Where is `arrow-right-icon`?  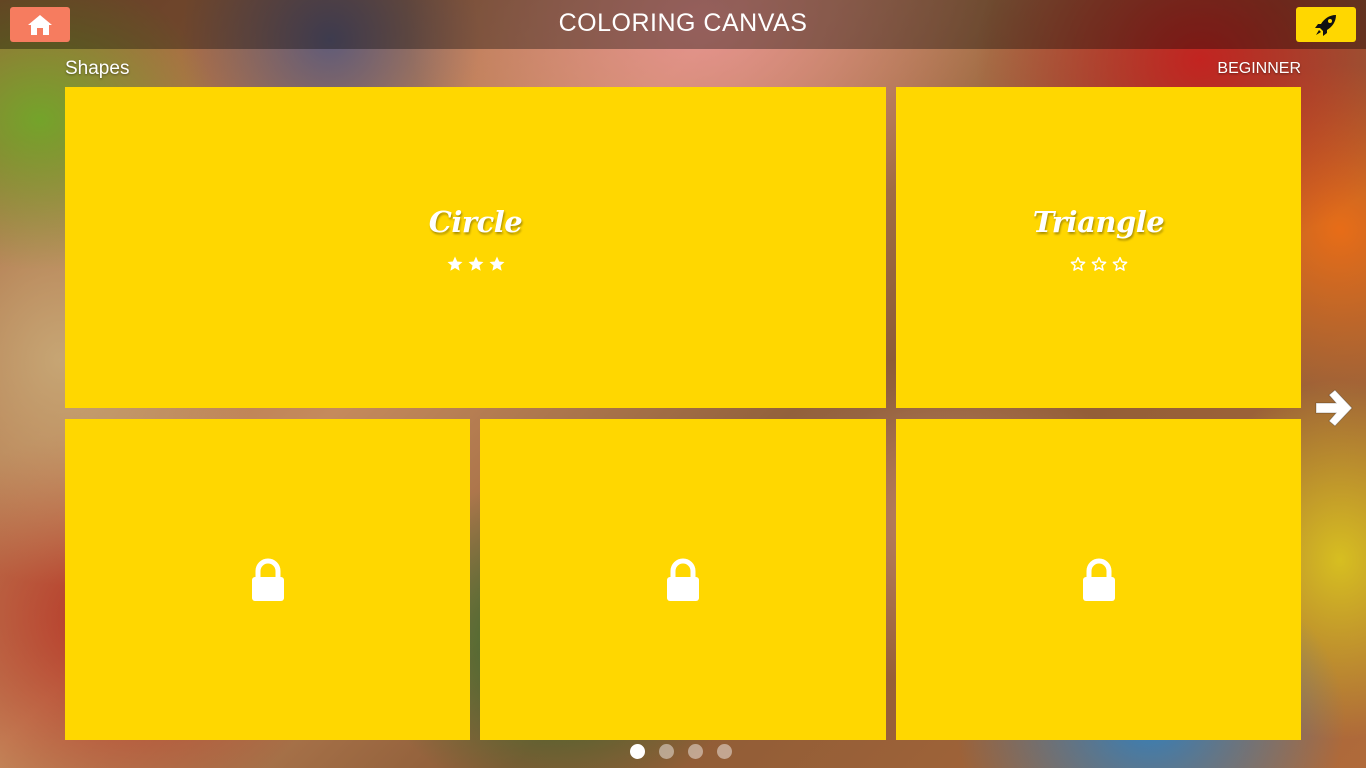 arrow-right-icon is located at coordinates (1334, 408).